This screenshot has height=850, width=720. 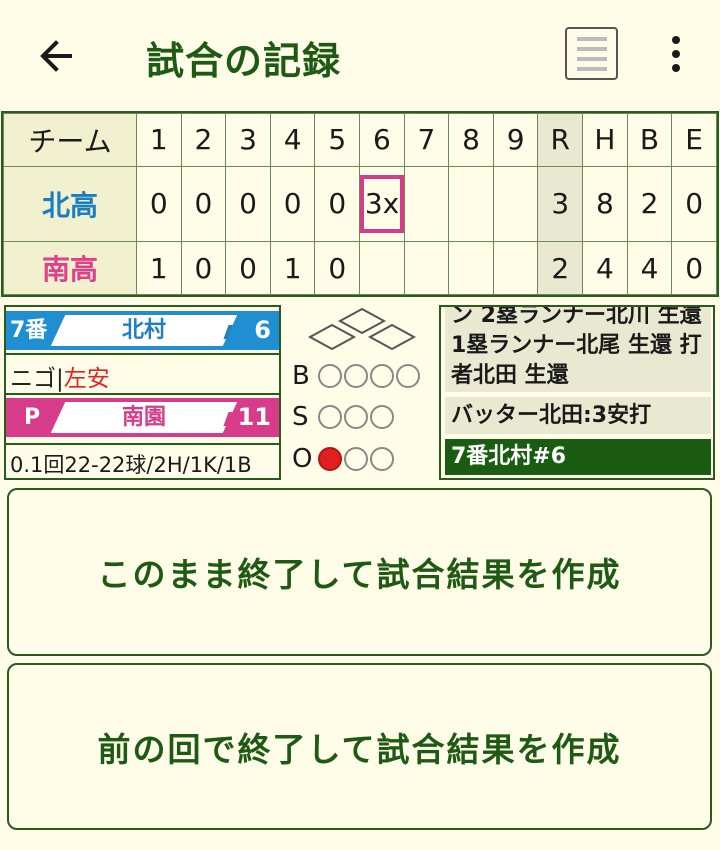 I want to click on current-result: 左安, so click(x=86, y=379).